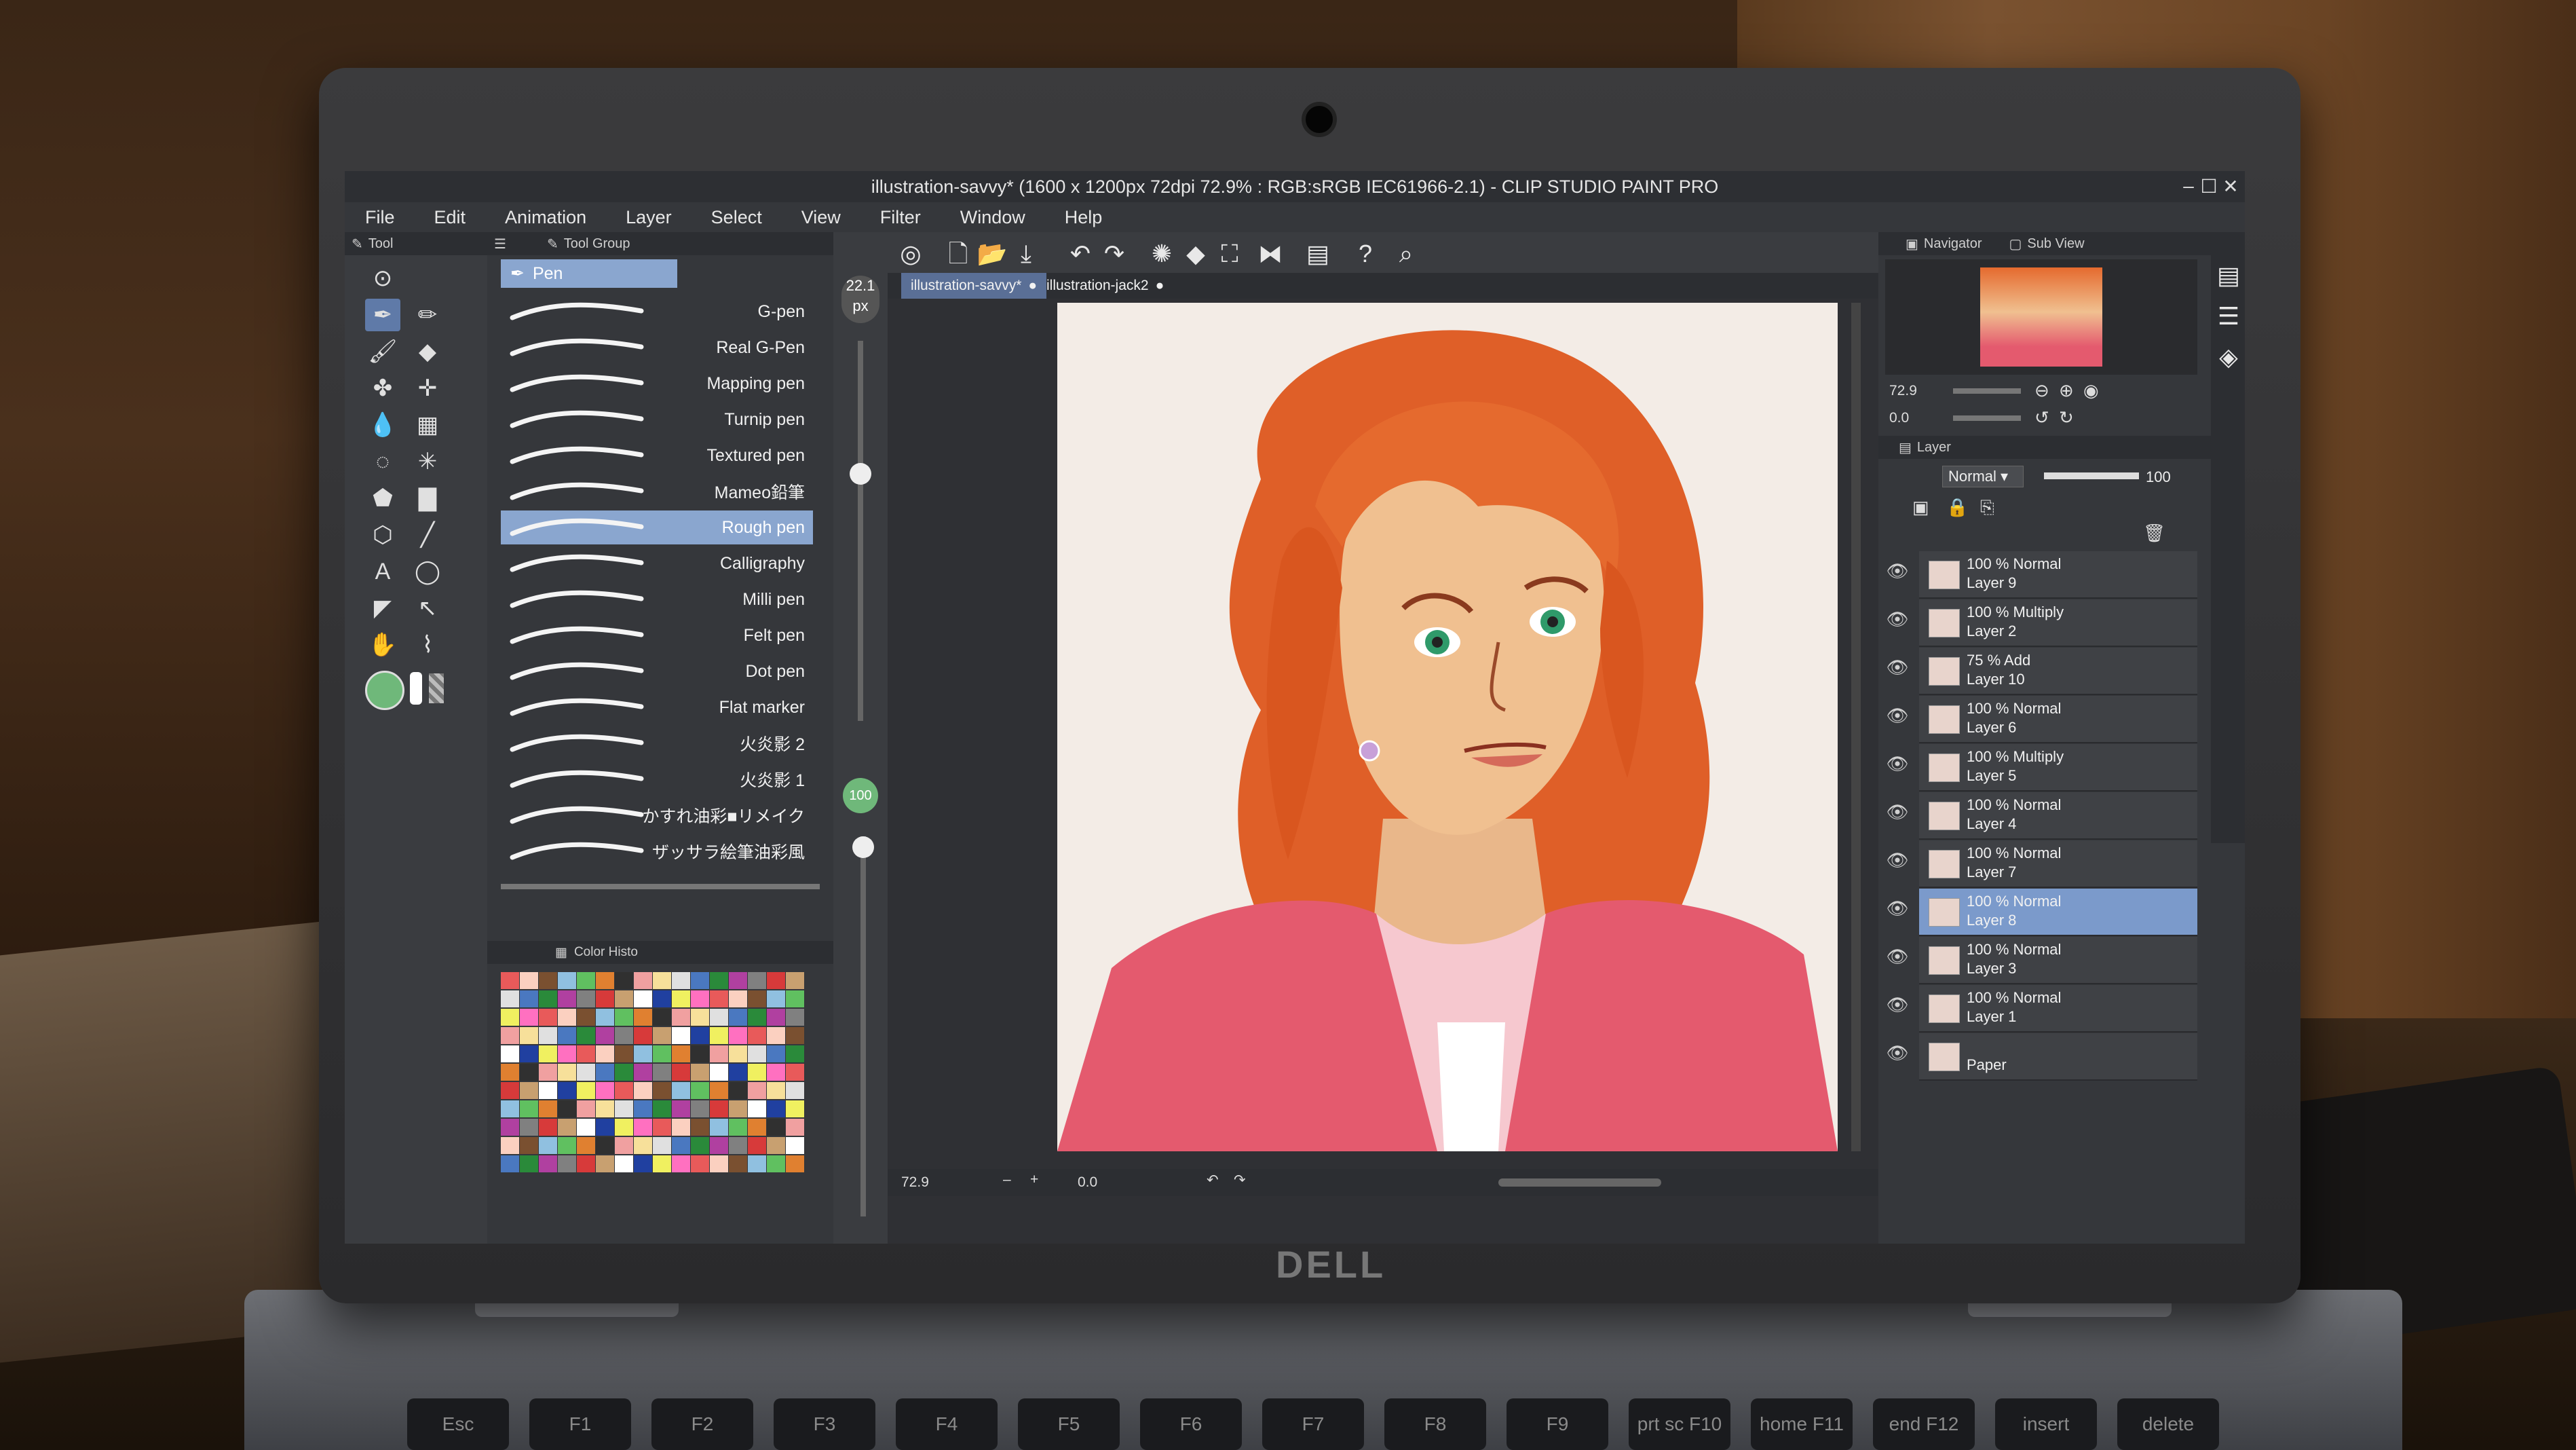 This screenshot has height=1450, width=2576. I want to click on delete-layer-icon: 🗑, so click(2154, 533).